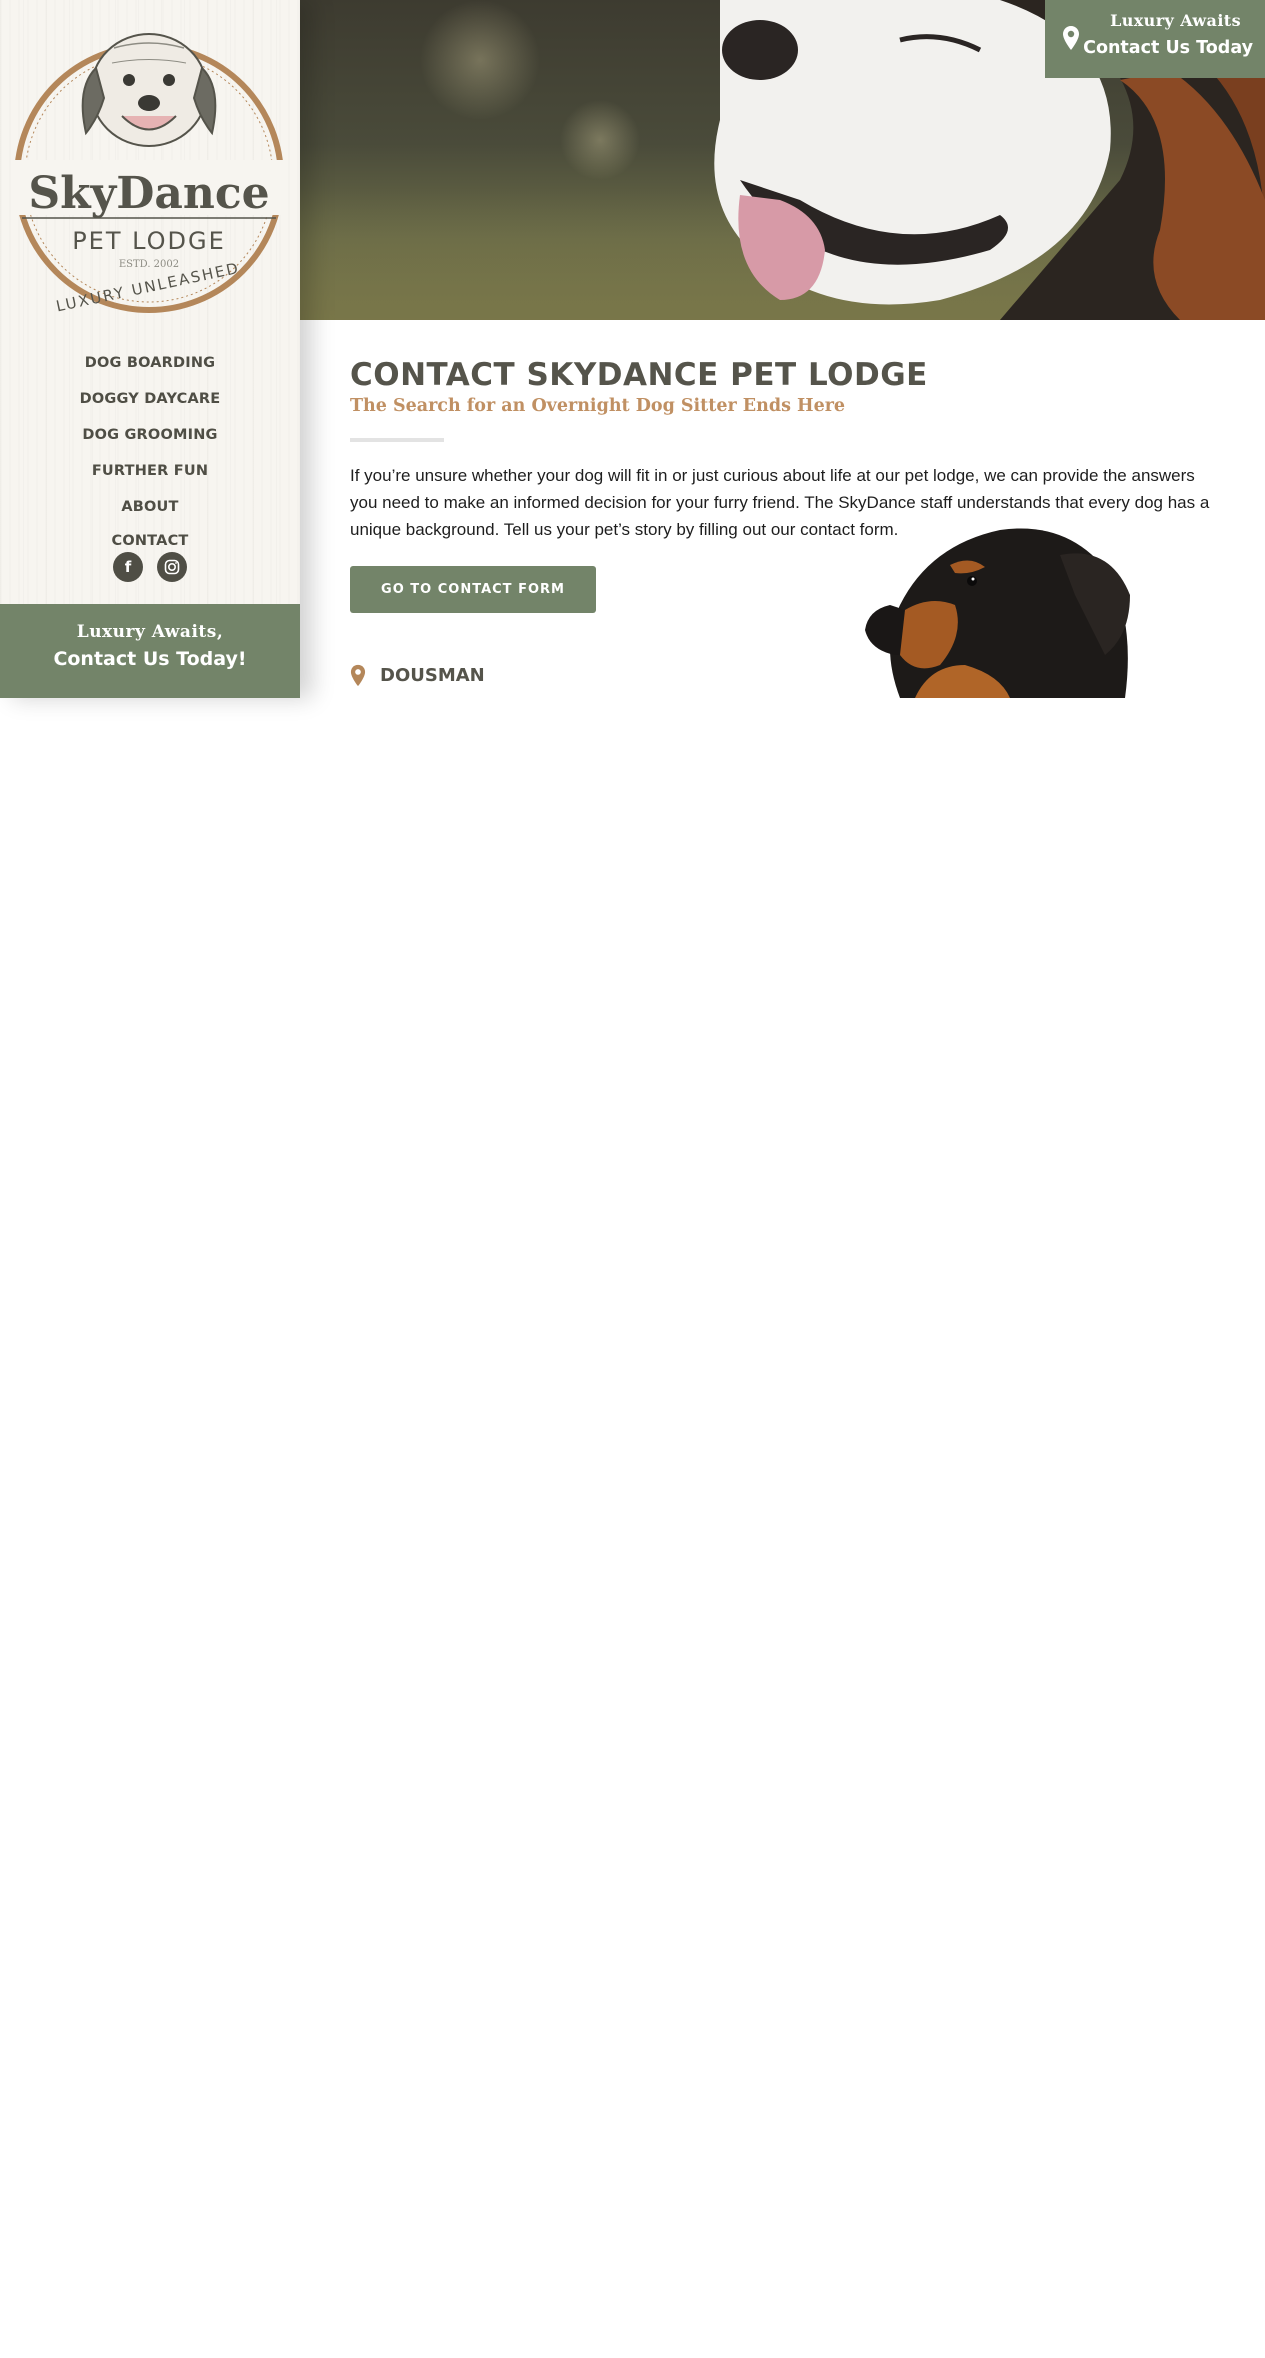 Image resolution: width=1265 pixels, height=2358 pixels. I want to click on nav-doggy-daycare: DOGGY DAYCARE, so click(150, 404).